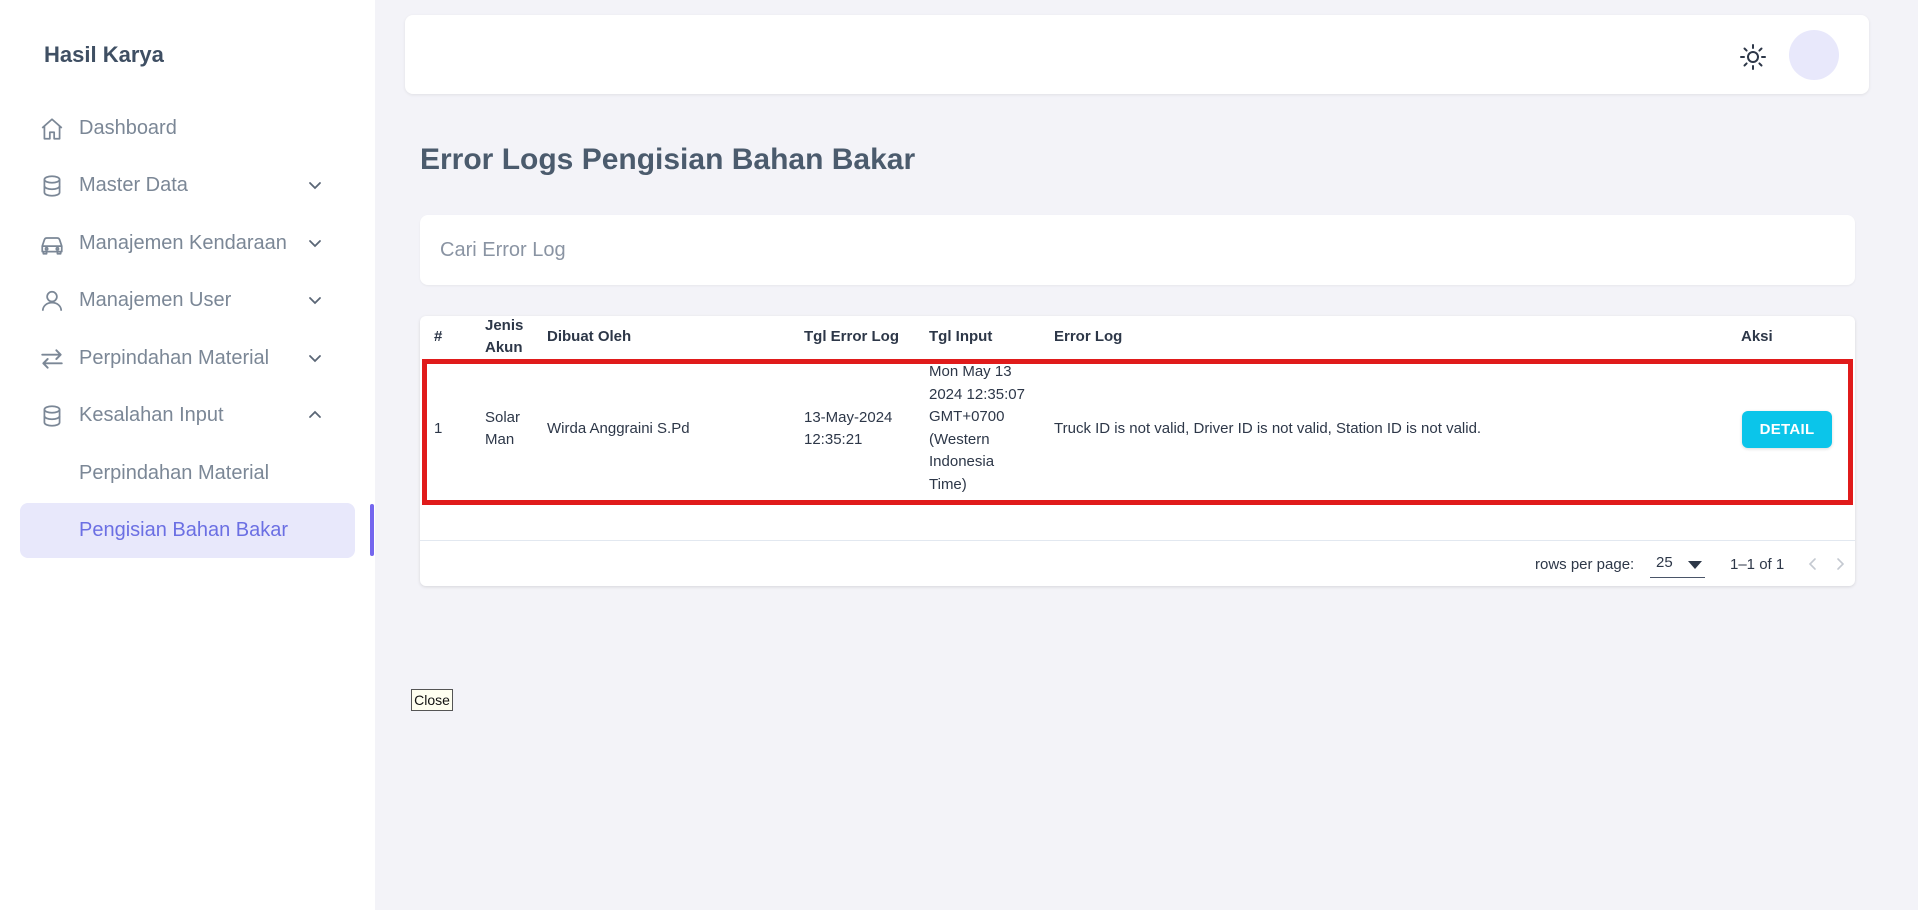 Image resolution: width=1918 pixels, height=910 pixels. I want to click on sidebar-item-master-data: Master Data, so click(187, 185).